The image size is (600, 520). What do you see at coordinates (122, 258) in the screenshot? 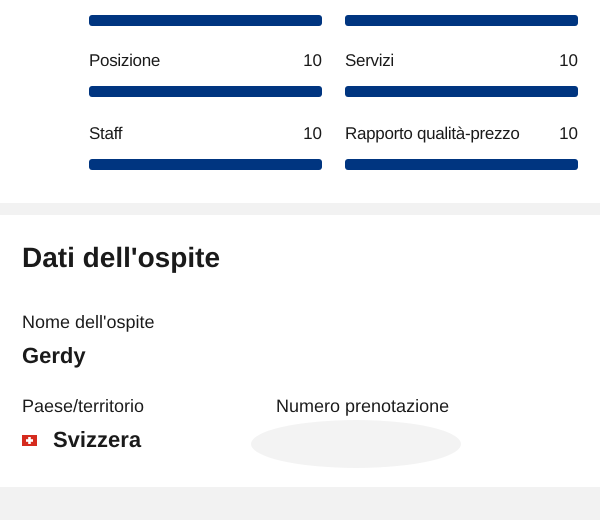
I see `section-title: Dati dell'ospite` at bounding box center [122, 258].